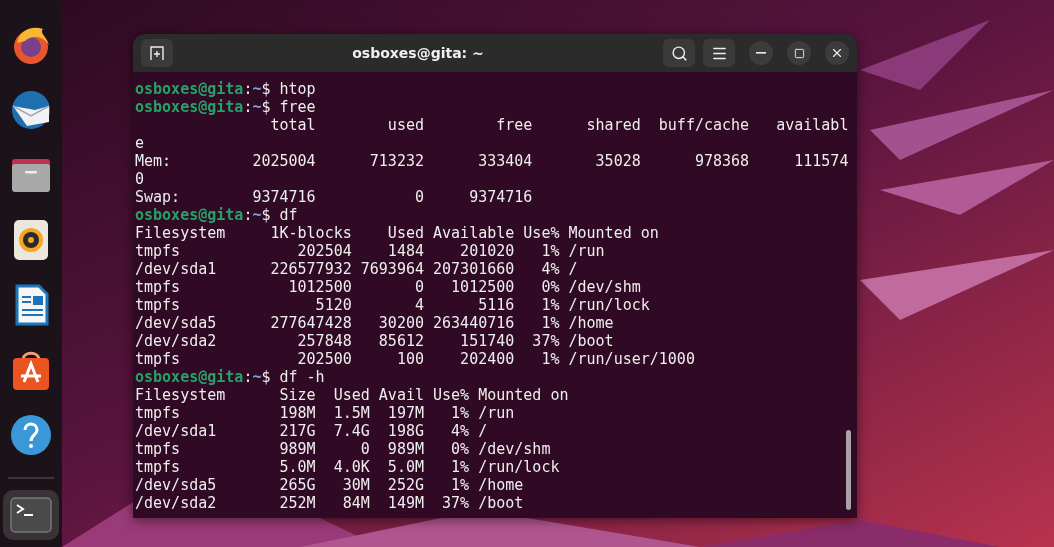  What do you see at coordinates (559, 125) in the screenshot?
I see `terminal-line: total used free shared buff/cache availabl` at bounding box center [559, 125].